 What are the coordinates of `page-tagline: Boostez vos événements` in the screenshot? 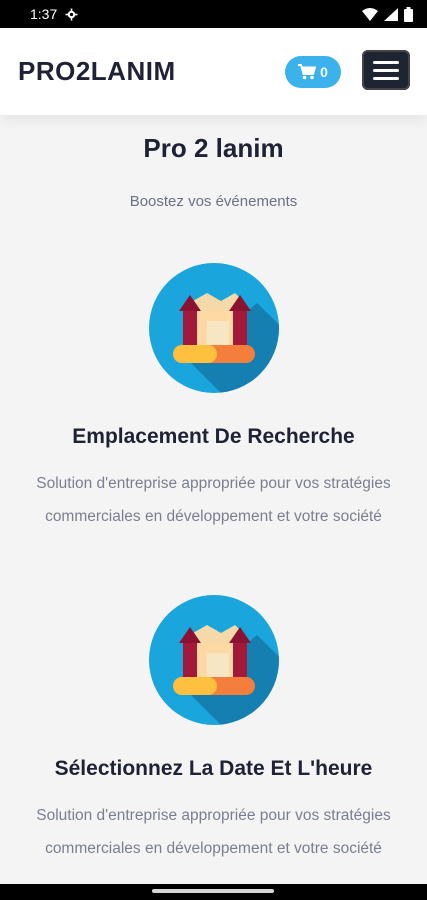 It's located at (213, 201).